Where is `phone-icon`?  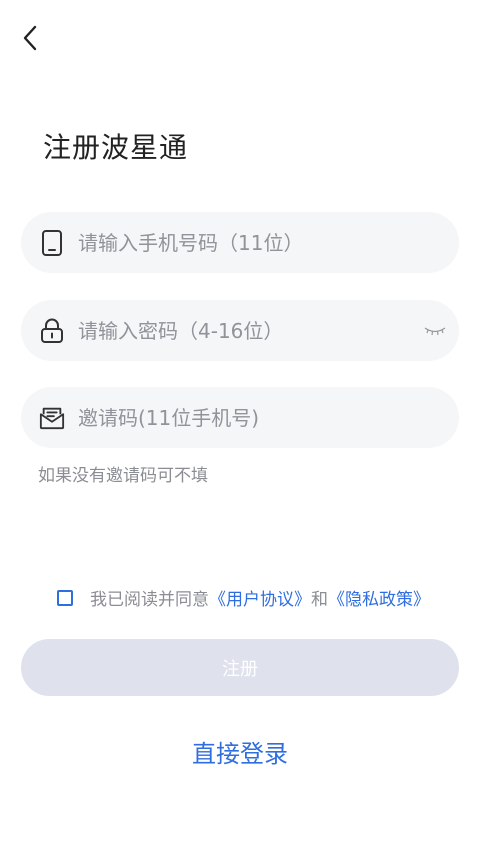 phone-icon is located at coordinates (52, 242).